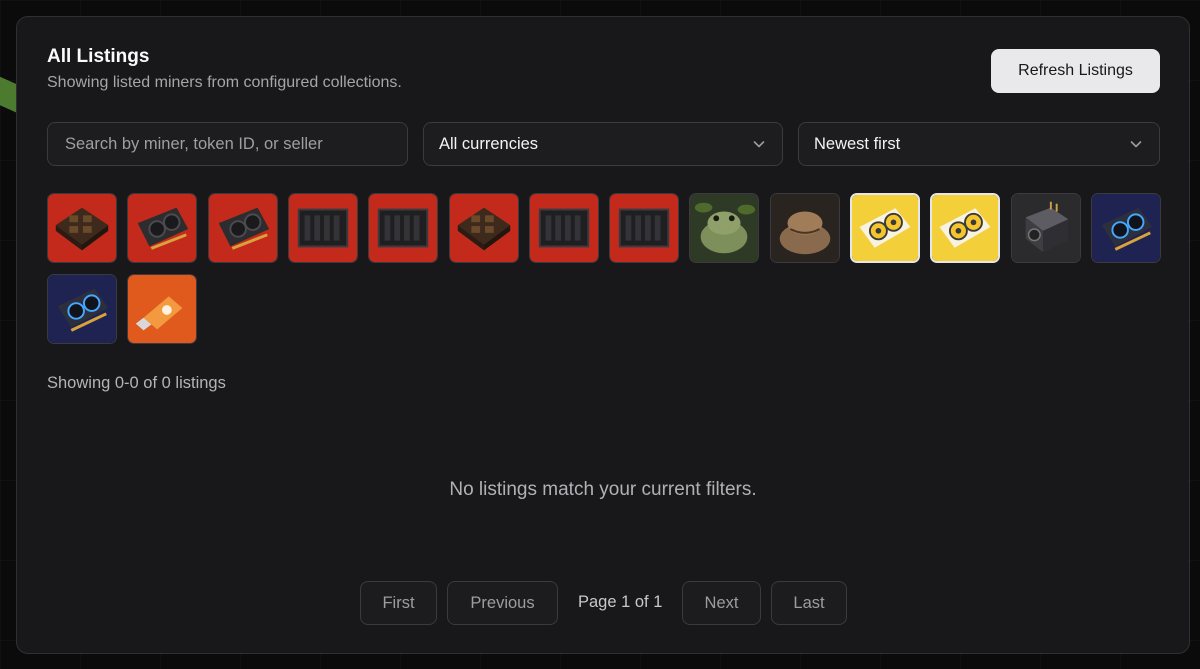  I want to click on sort-select: Newest first, so click(979, 144).